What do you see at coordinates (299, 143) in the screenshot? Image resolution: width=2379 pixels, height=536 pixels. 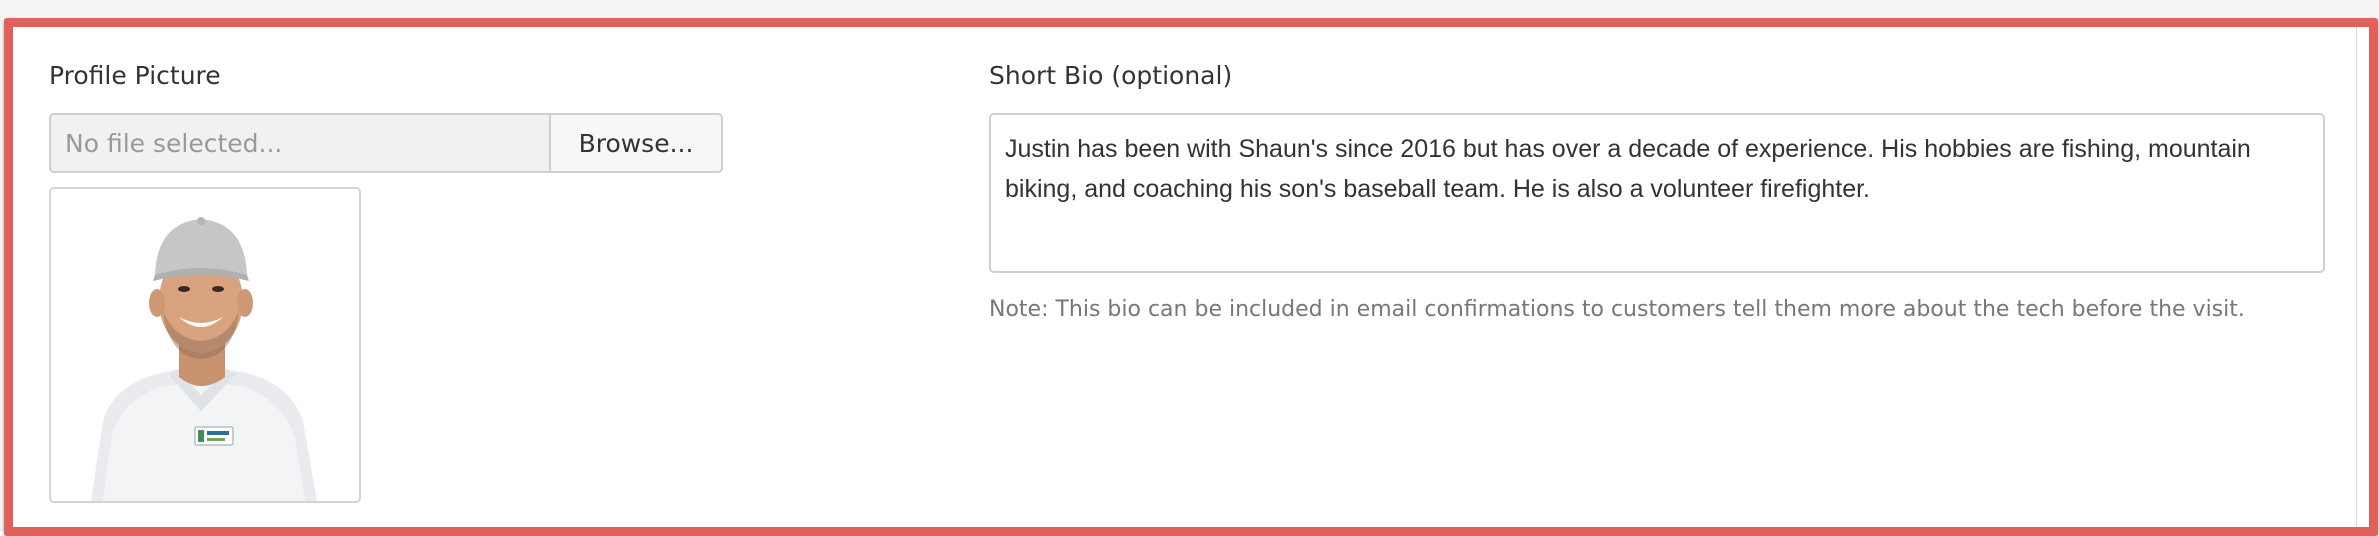 I see `file-name-input` at bounding box center [299, 143].